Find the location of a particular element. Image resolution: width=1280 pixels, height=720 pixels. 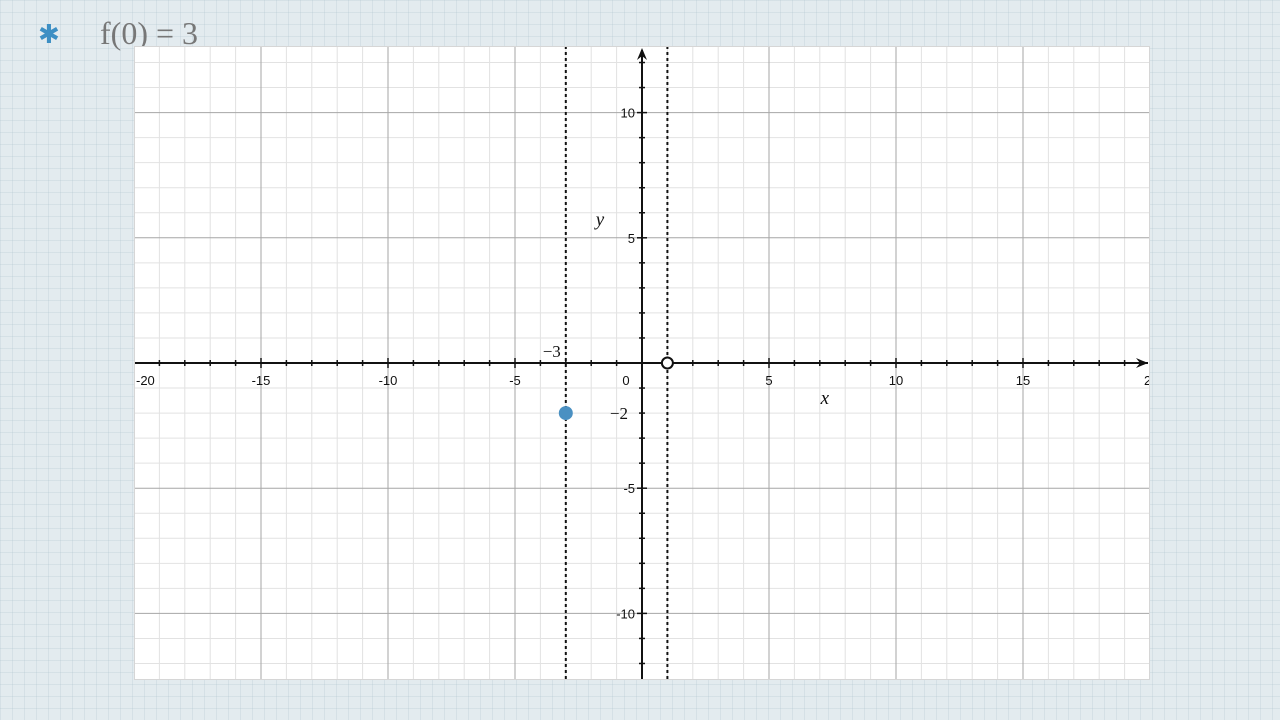

x-tick-label: -15 is located at coordinates (261, 380).